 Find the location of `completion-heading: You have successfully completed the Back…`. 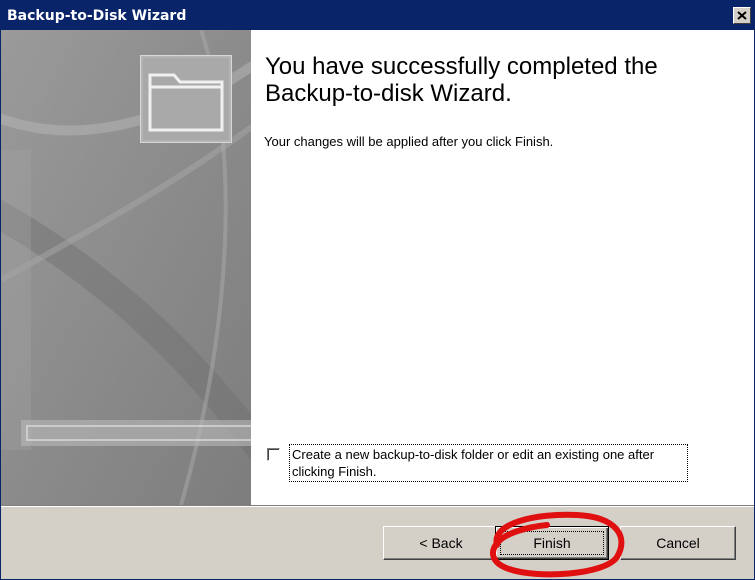

completion-heading: You have successfully completed the Back… is located at coordinates (461, 80).